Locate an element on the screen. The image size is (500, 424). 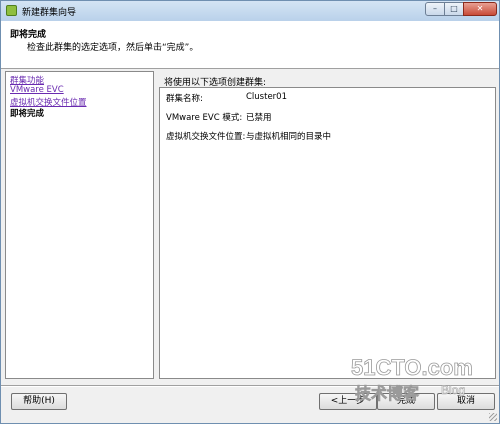
swapfile-location-label: 虚拟机交换文件位置: is located at coordinates (206, 137).